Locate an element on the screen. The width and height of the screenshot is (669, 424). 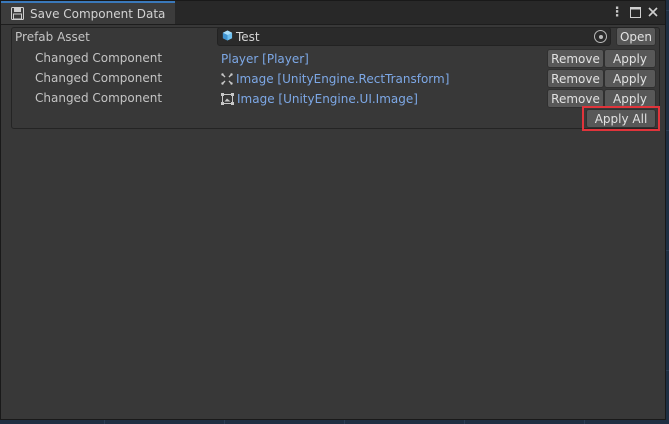
component-name: Image [UnityEngine.UI.Image] is located at coordinates (327, 99).